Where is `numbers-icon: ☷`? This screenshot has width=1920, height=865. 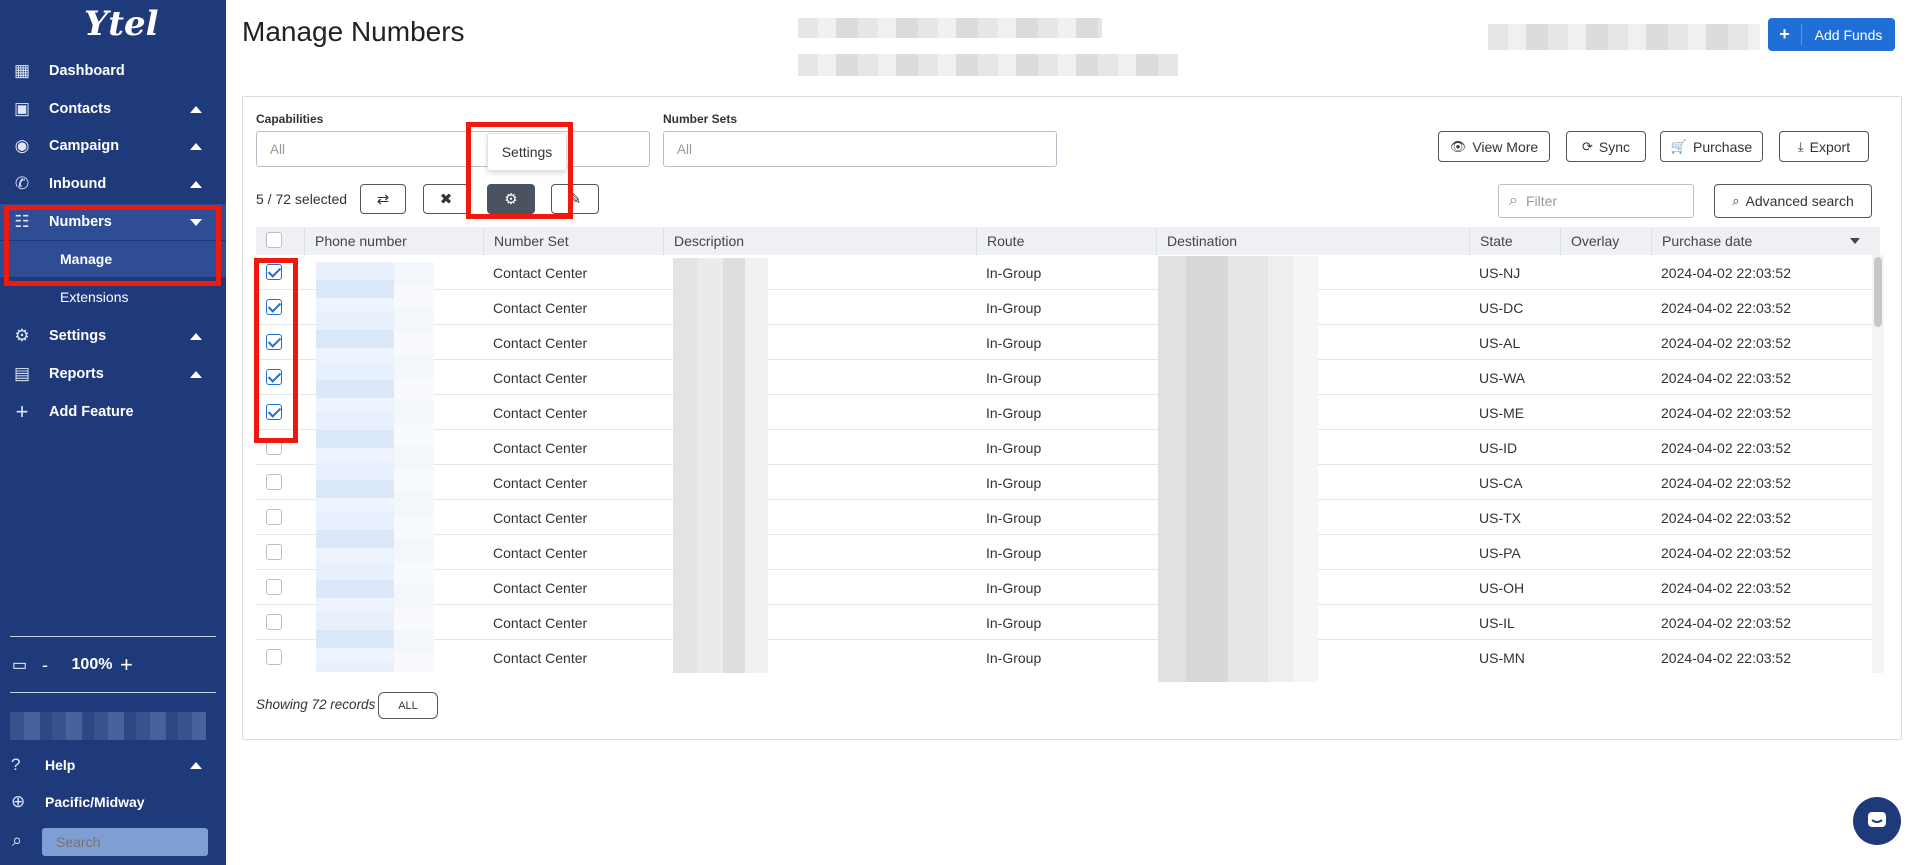
numbers-icon: ☷ is located at coordinates (22, 221).